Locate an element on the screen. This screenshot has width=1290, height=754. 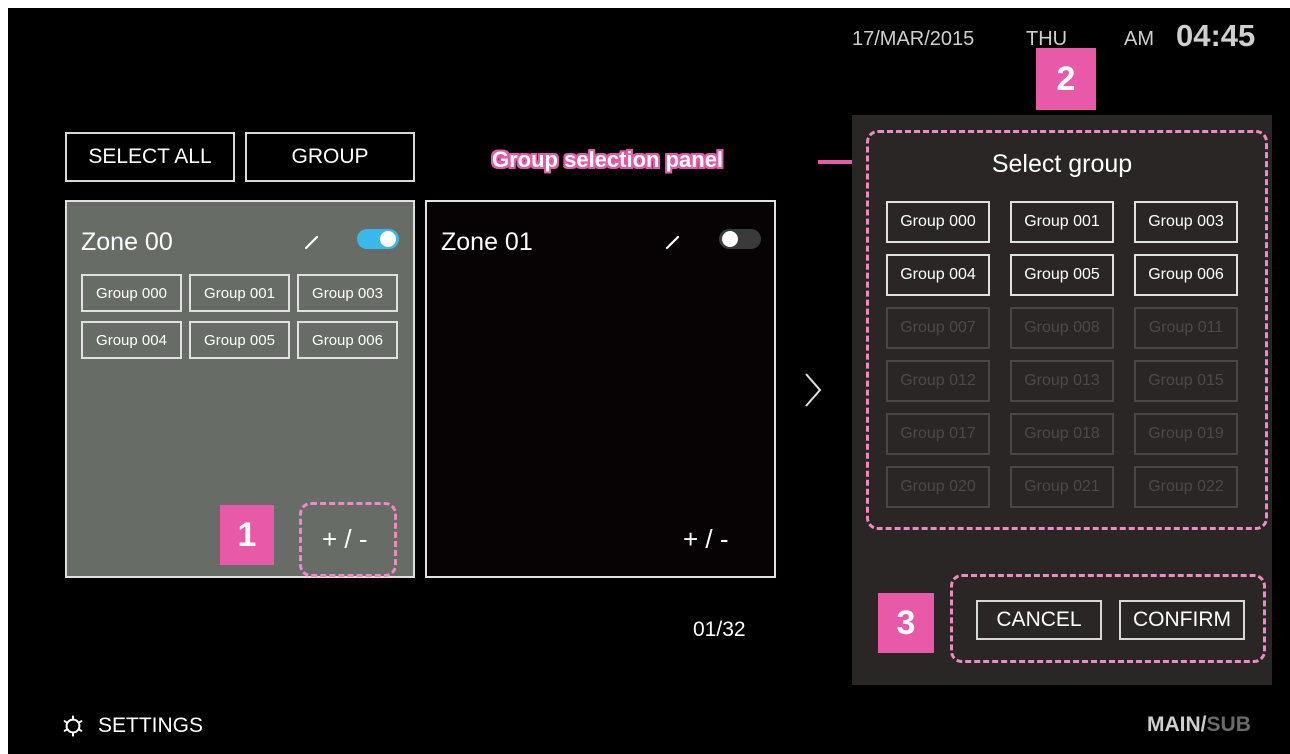
zone-group-chip: Group 004 is located at coordinates (131, 340).